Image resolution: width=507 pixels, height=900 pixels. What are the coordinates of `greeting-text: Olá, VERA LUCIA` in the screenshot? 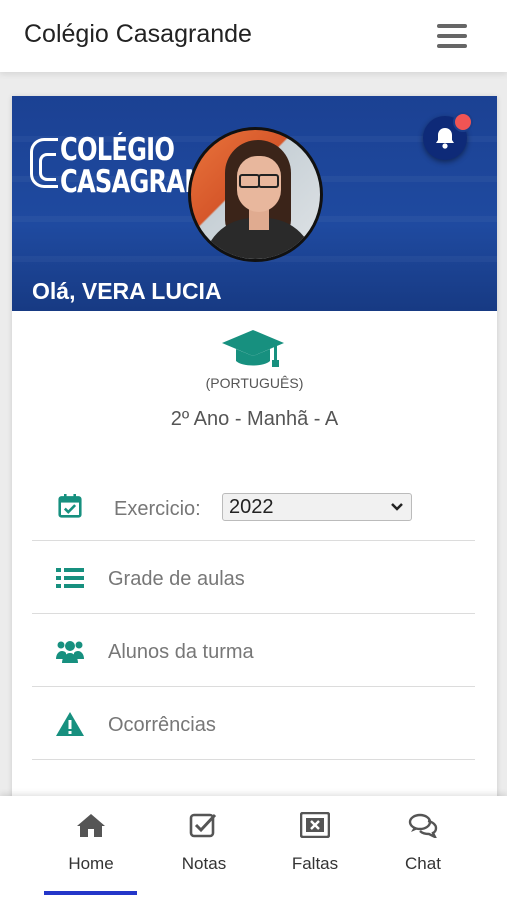 It's located at (127, 291).